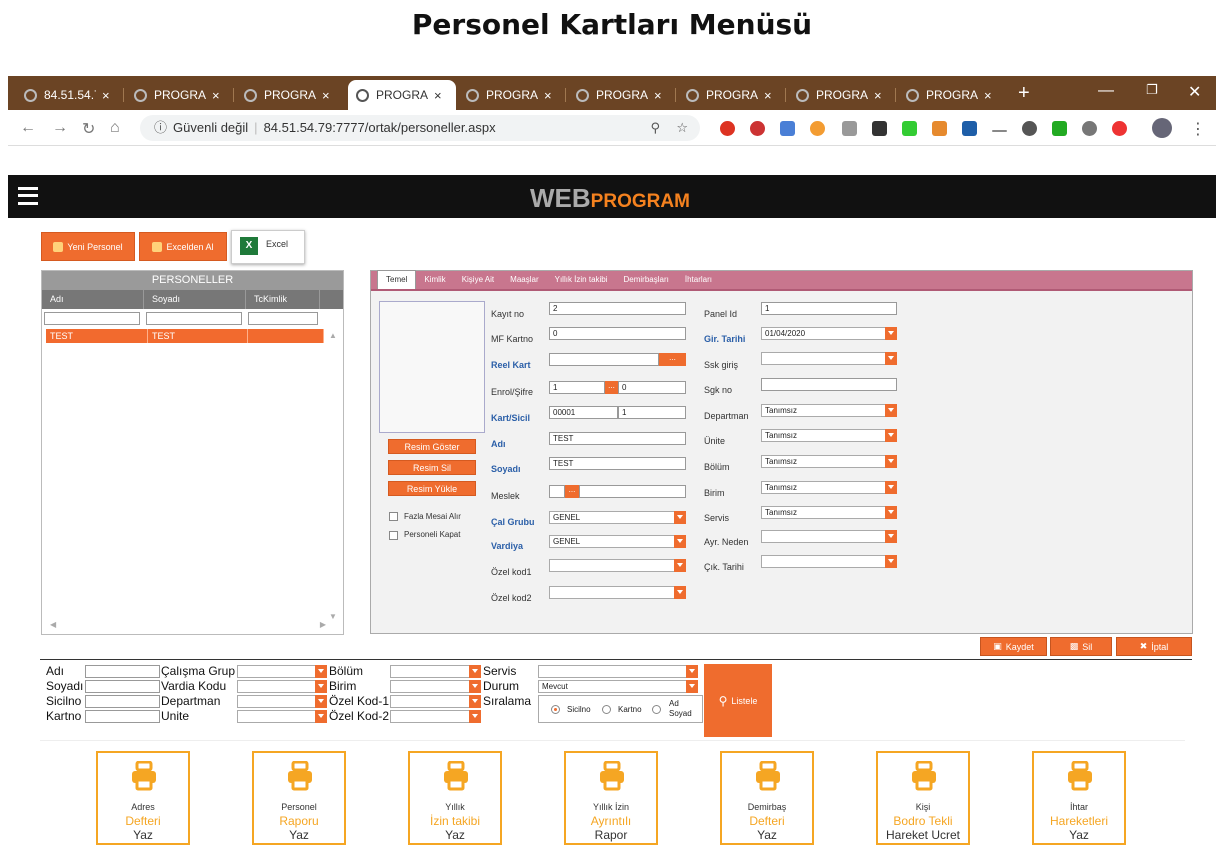 Image resolution: width=1224 pixels, height=857 pixels. What do you see at coordinates (1079, 798) in the screenshot?
I see `report-warnings-button: İhtar Hareketleri Yaz` at bounding box center [1079, 798].